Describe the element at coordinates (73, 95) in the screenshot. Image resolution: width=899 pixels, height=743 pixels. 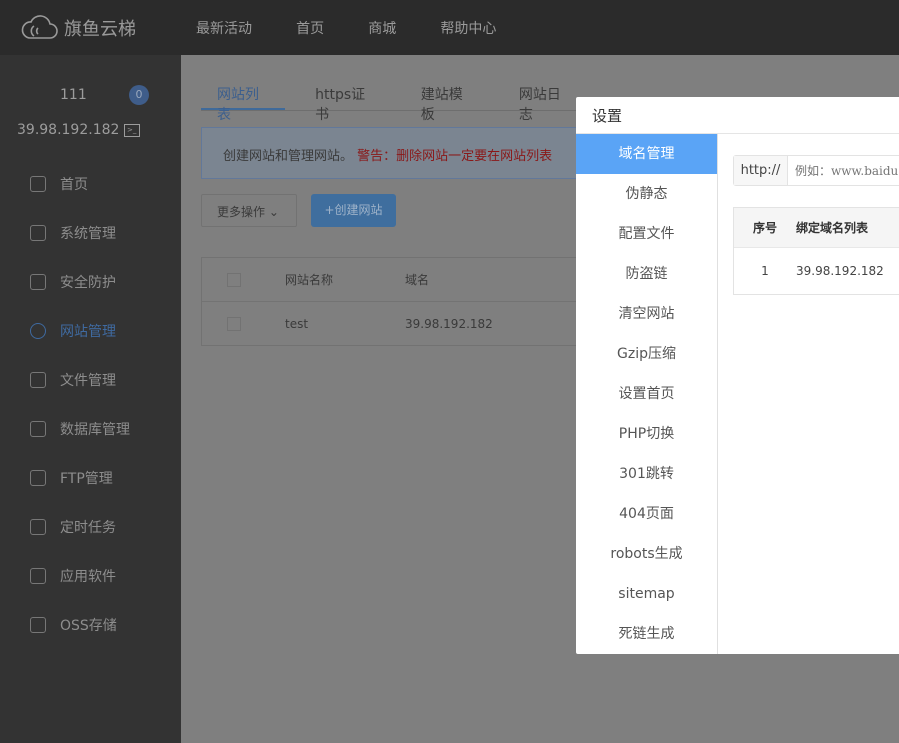
I see `username: 111` at that location.